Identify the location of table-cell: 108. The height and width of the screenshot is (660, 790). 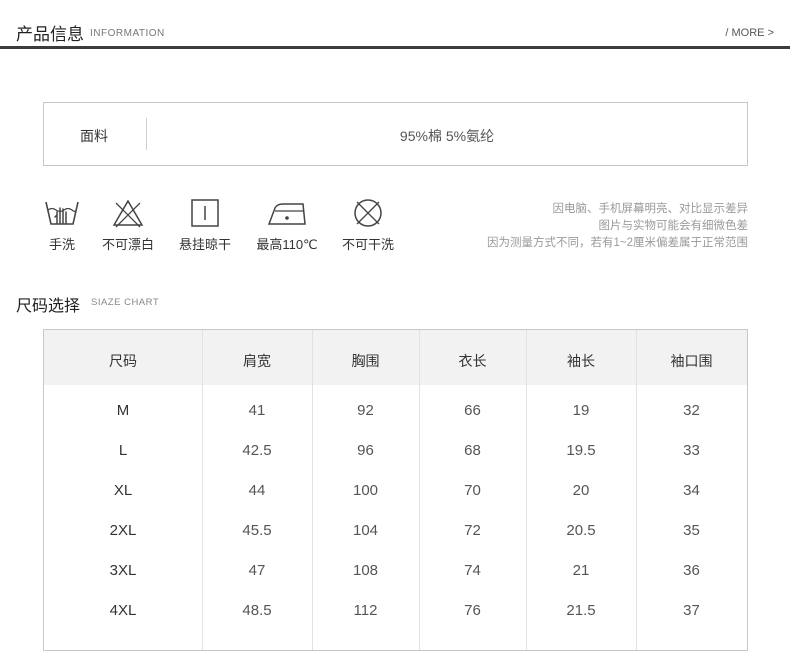
(365, 570).